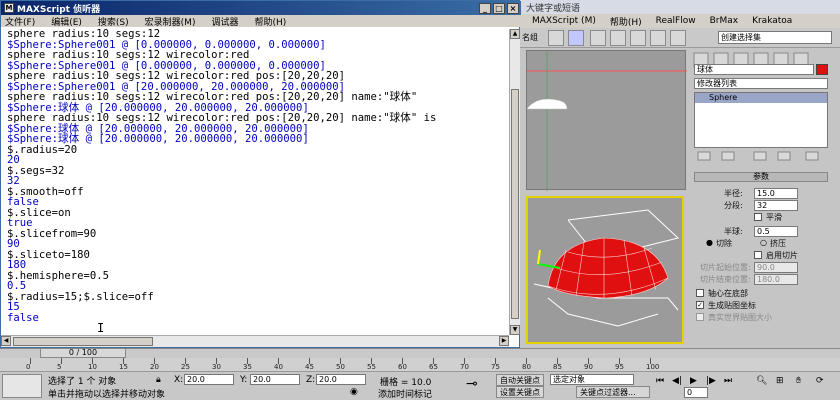 The image size is (840, 400). What do you see at coordinates (564, 21) in the screenshot?
I see `menu-maxscript: MAXScript (M)` at bounding box center [564, 21].